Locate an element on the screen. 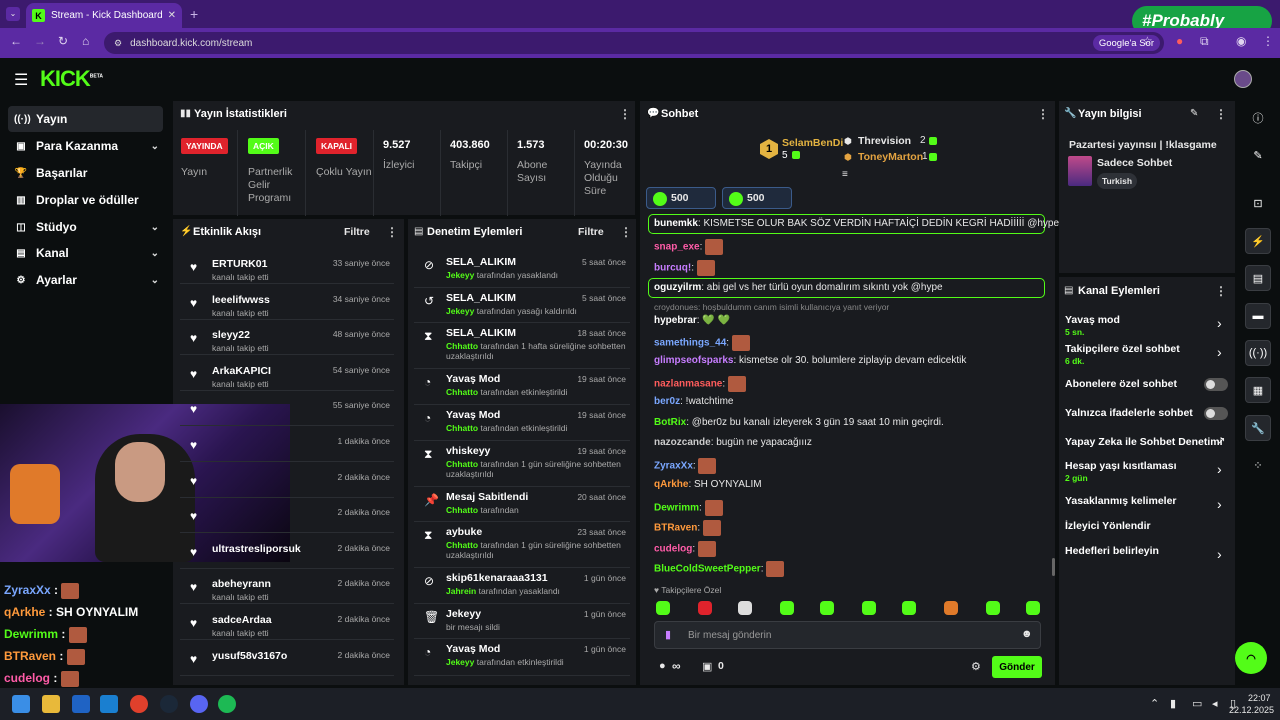 This screenshot has height=720, width=1280. extension-icon: ● is located at coordinates (1179, 41).